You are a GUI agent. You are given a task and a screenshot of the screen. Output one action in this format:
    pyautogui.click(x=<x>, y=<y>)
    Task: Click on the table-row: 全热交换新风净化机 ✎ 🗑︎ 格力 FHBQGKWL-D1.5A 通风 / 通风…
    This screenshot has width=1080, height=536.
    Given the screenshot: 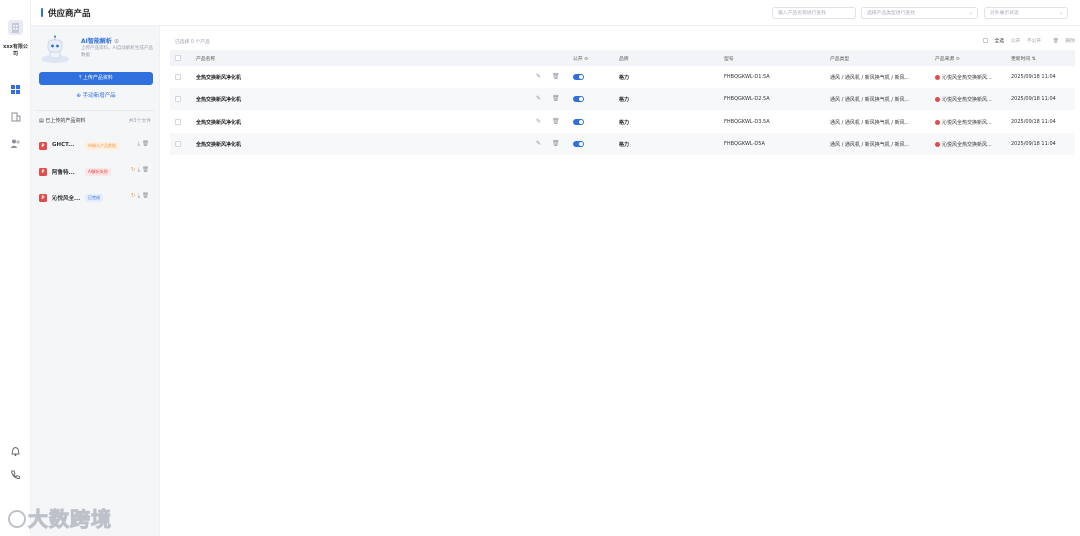 What is the action you would take?
    pyautogui.click(x=622, y=77)
    